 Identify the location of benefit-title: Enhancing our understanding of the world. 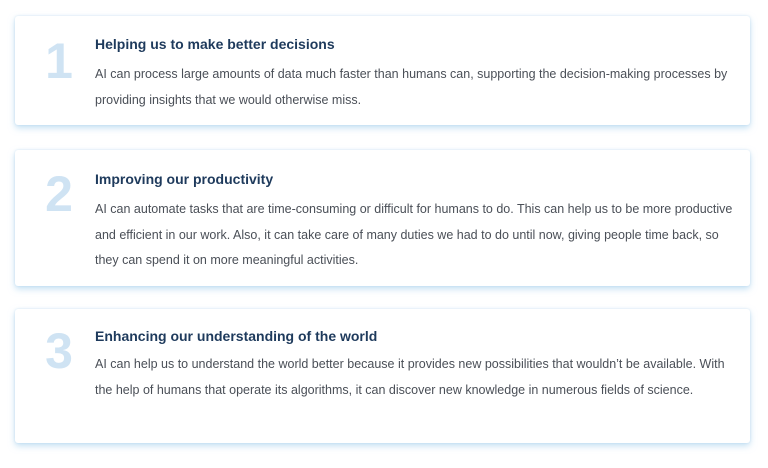
(236, 336).